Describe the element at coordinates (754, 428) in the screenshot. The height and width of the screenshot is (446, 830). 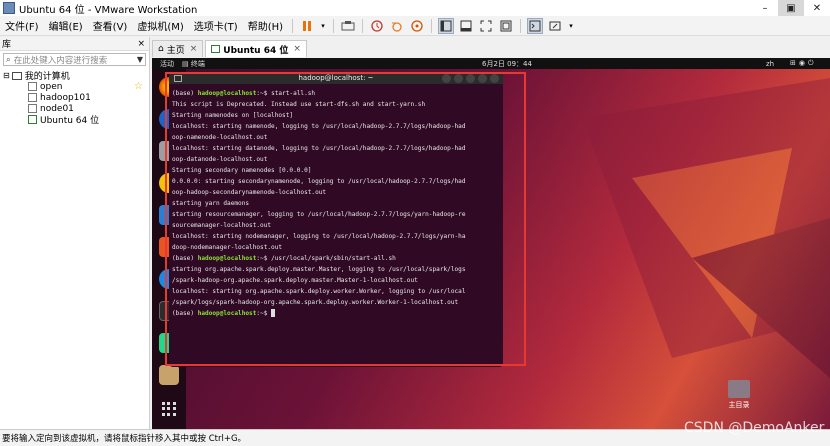
I see `watermark: CSDN @DemoAnker` at that location.